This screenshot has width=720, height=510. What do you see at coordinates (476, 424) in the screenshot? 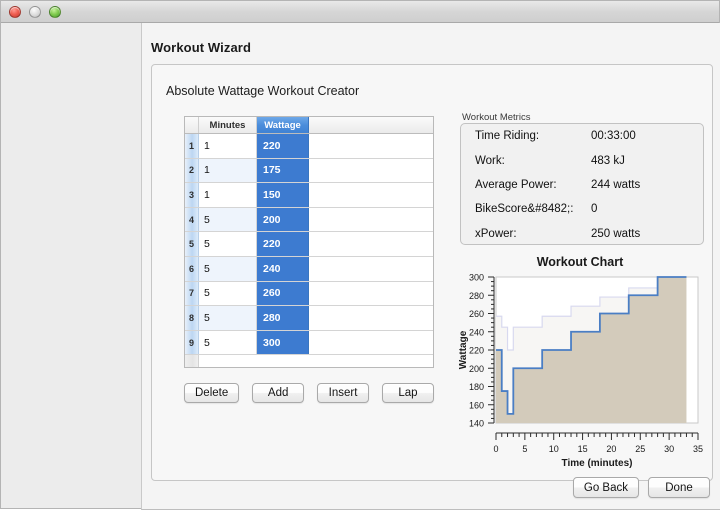
I see `svg-text: 140` at bounding box center [476, 424].